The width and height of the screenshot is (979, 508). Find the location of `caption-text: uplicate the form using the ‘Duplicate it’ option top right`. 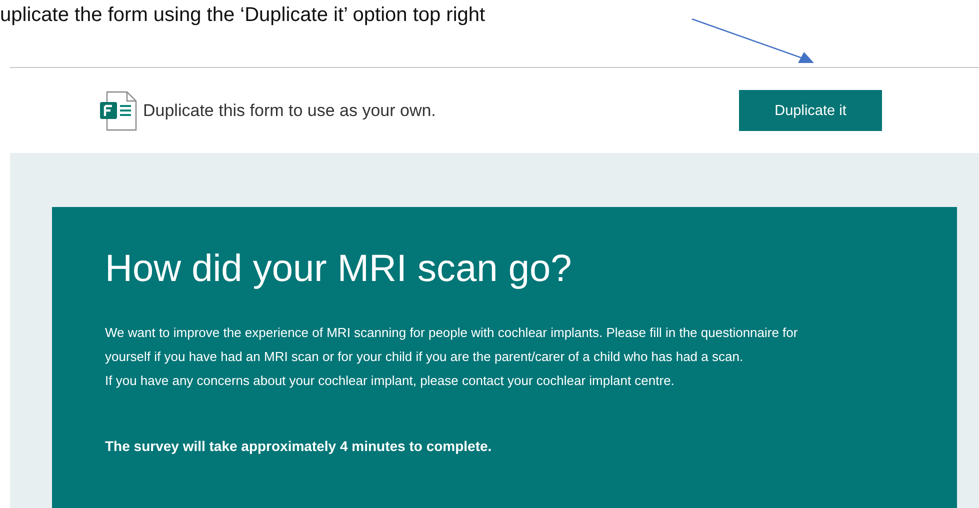

caption-text: uplicate the form using the ‘Duplicate it’ option top right is located at coordinates (243, 15).